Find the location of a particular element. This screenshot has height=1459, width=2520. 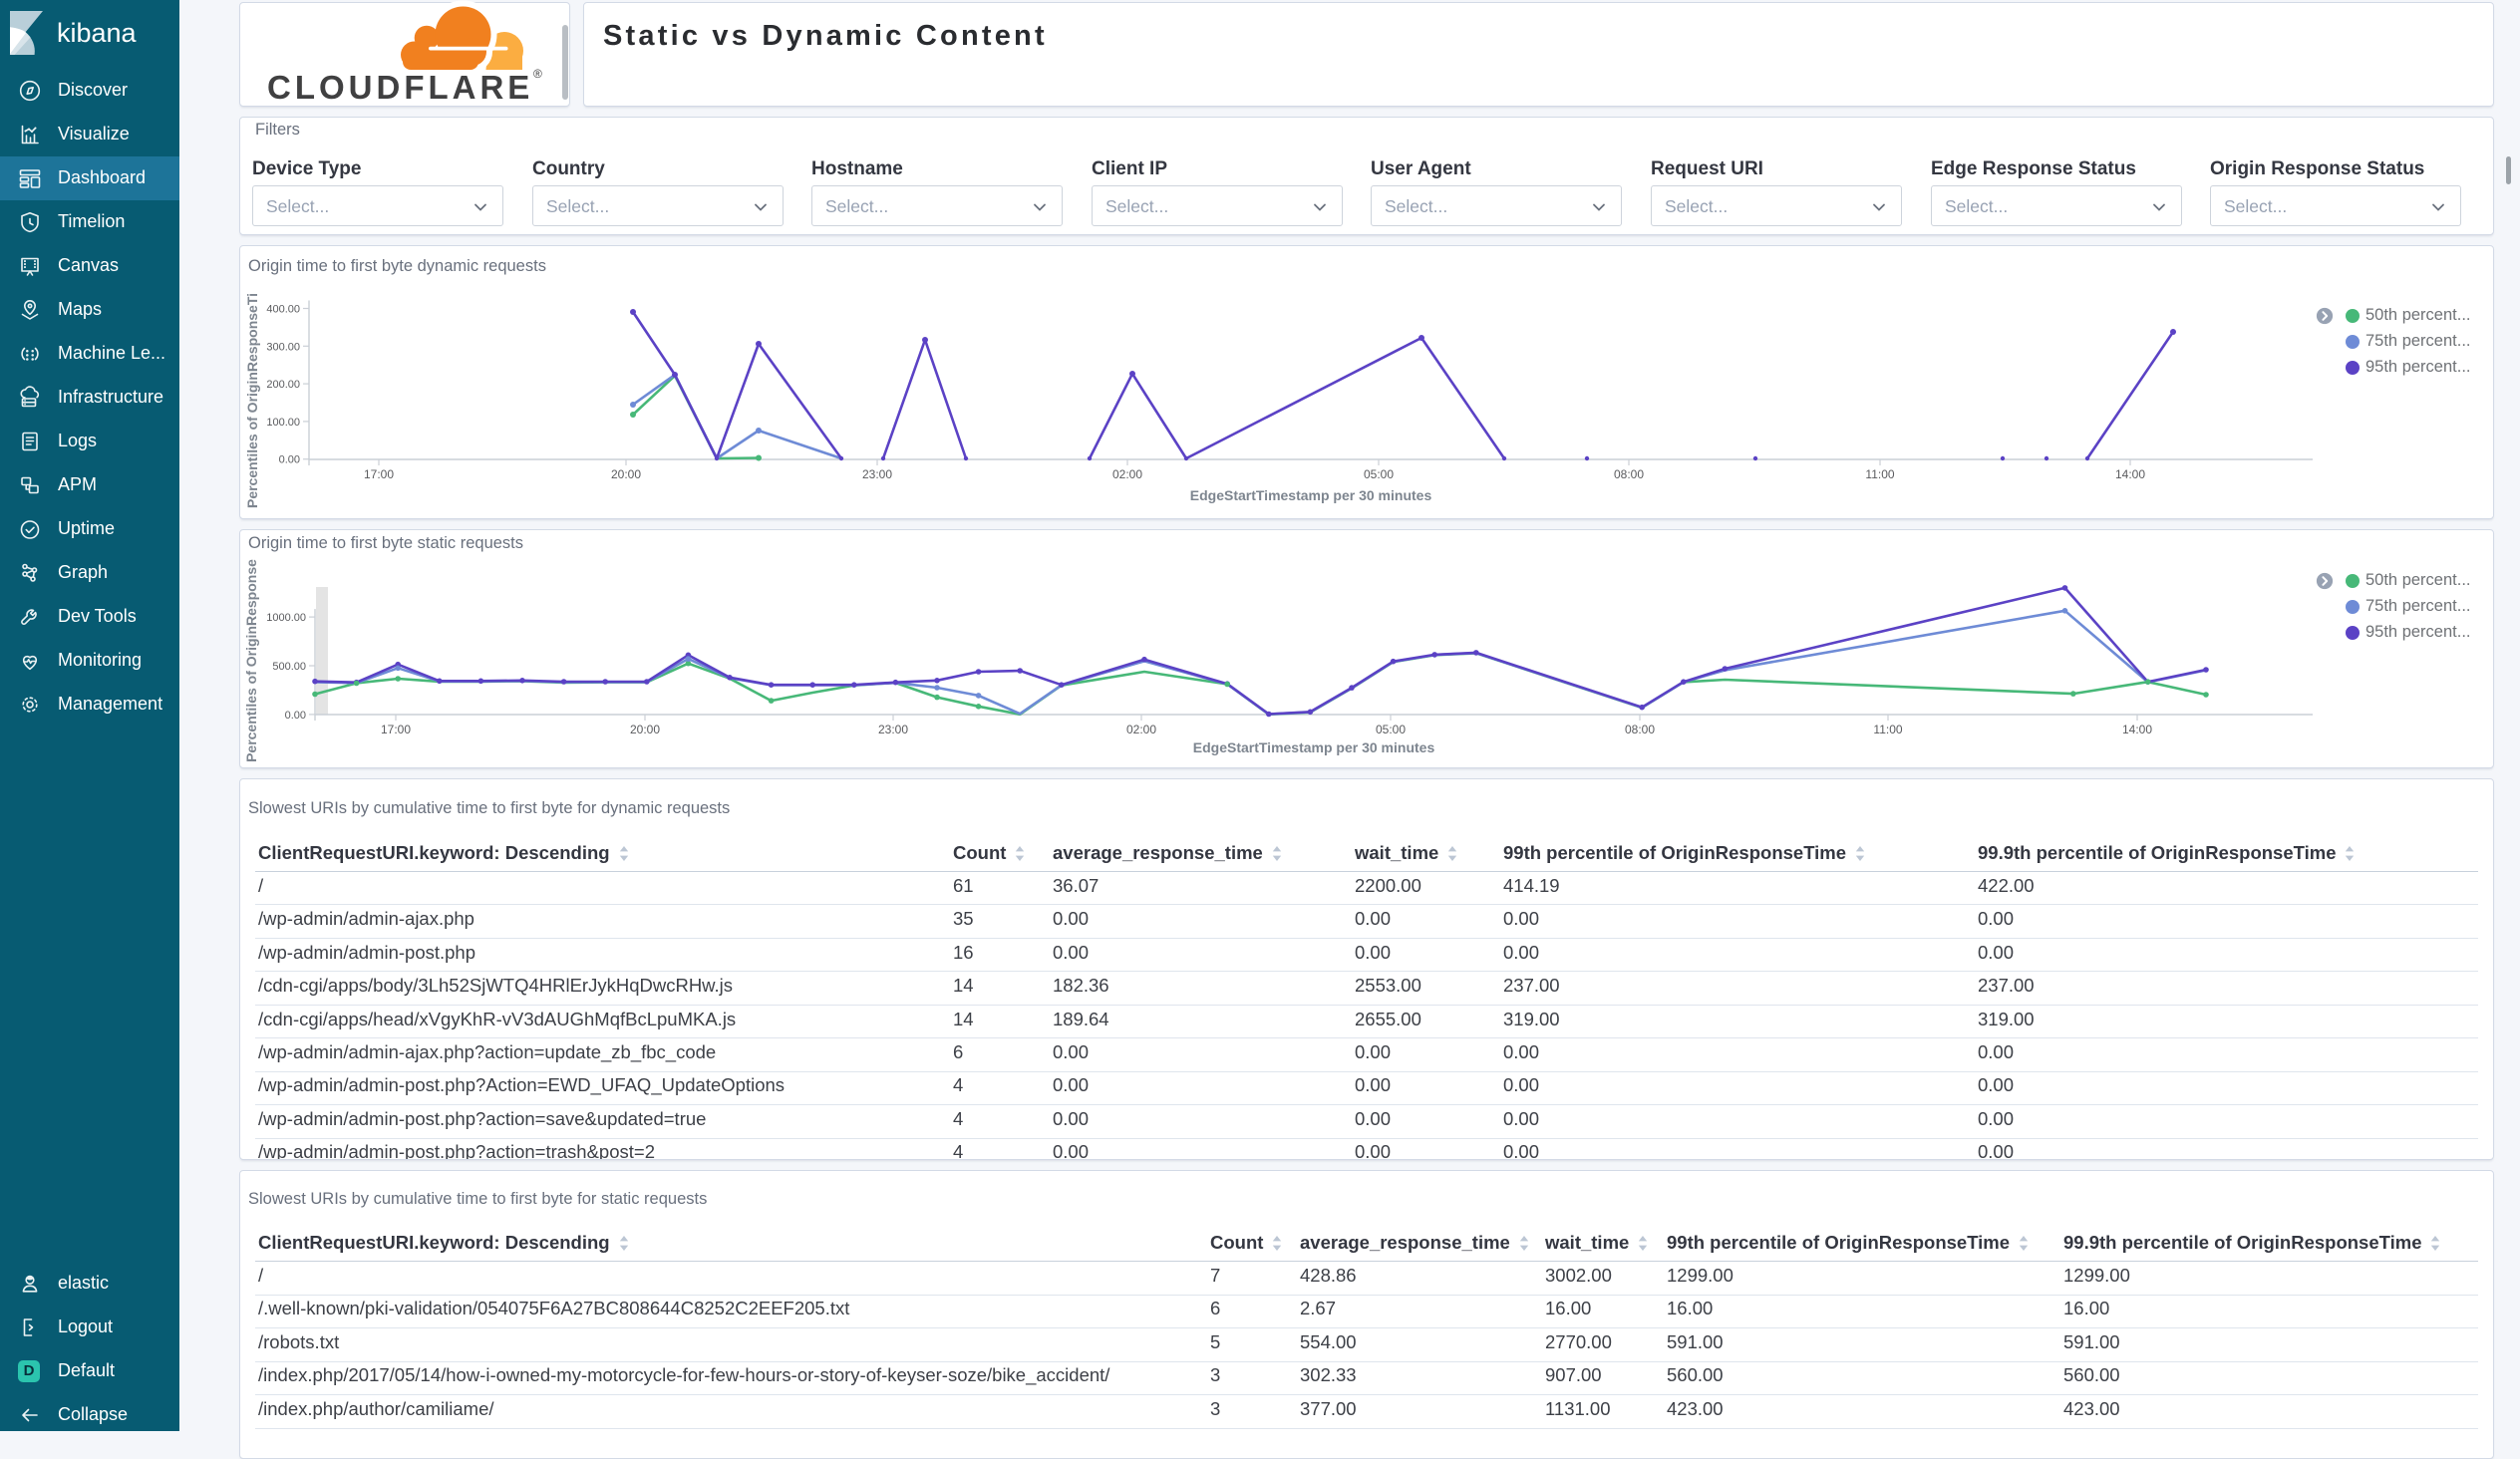

svg-text: 02:00 is located at coordinates (1141, 729).